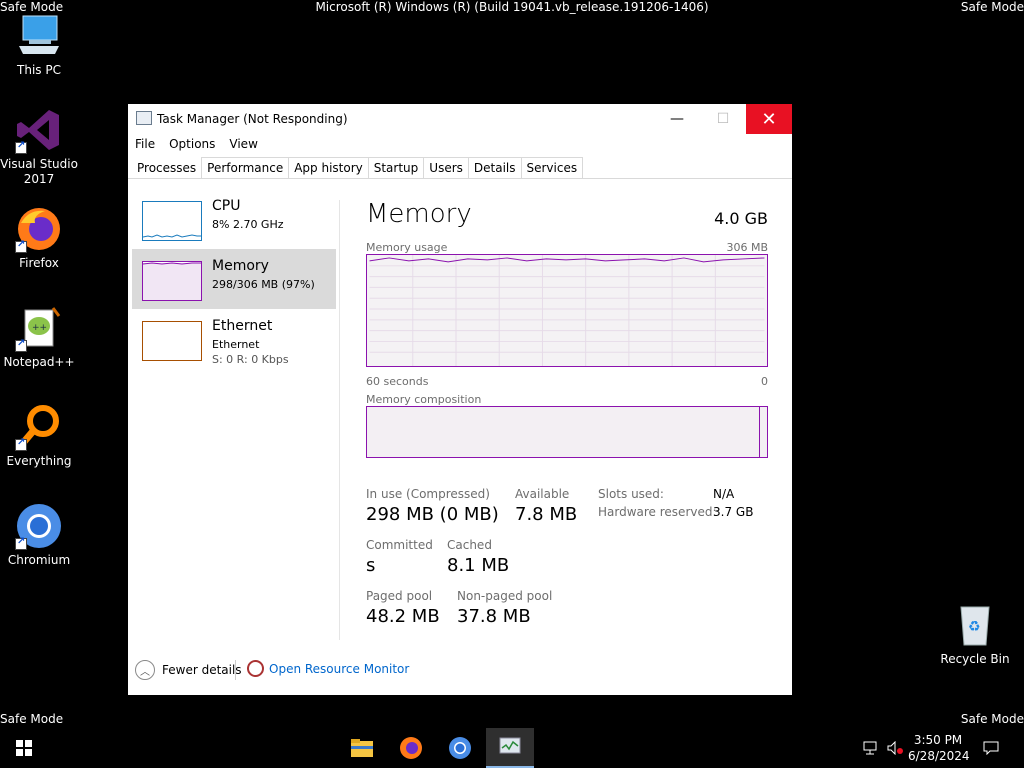 Image resolution: width=1024 pixels, height=768 pixels. Describe the element at coordinates (938, 740) in the screenshot. I see `clock-time: 3:50 PM` at that location.